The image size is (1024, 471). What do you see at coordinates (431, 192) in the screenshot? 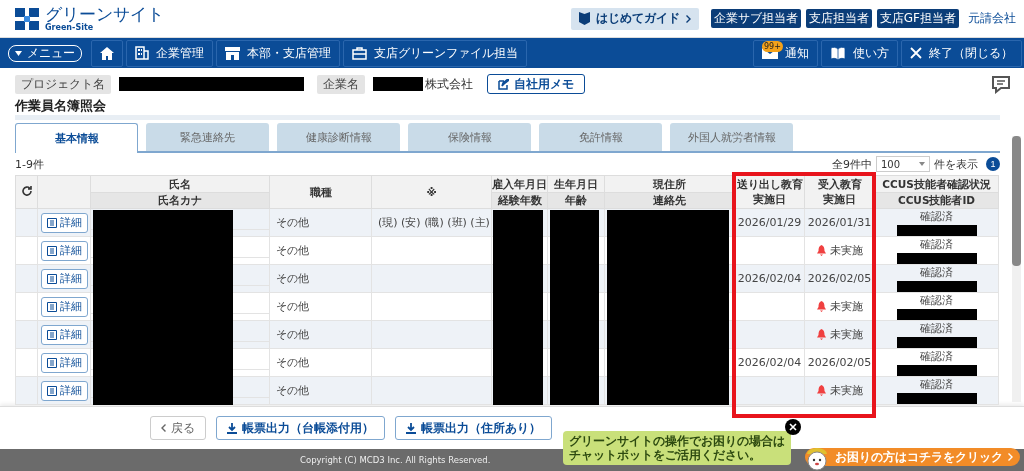
I see `column-header: ※` at bounding box center [431, 192].